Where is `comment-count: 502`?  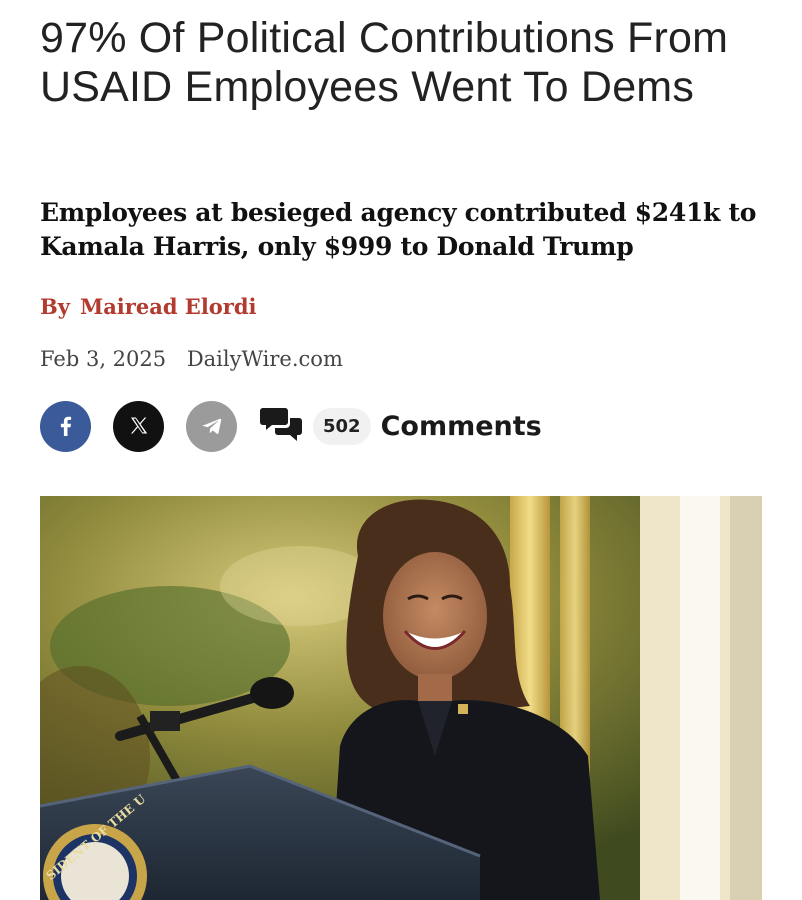 comment-count: 502 is located at coordinates (342, 426).